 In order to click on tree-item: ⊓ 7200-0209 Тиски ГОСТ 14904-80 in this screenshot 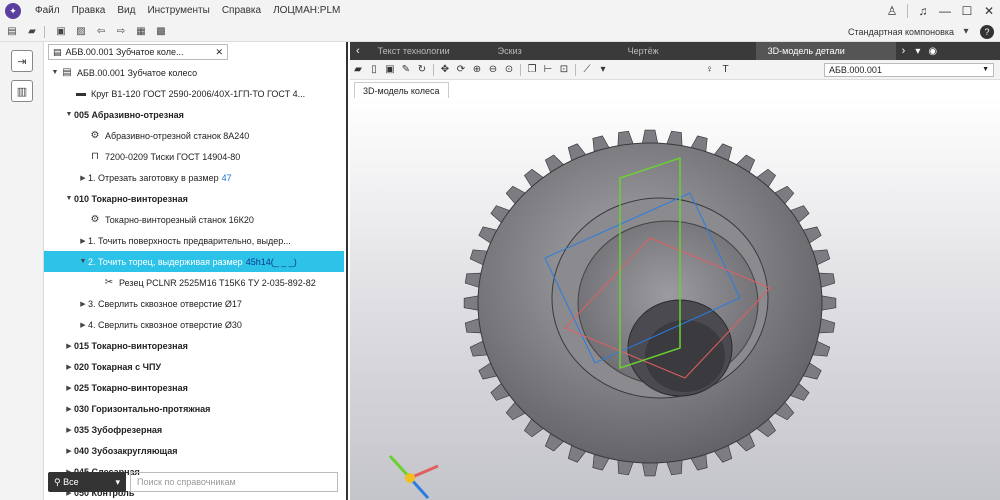, I will do `click(194, 156)`.